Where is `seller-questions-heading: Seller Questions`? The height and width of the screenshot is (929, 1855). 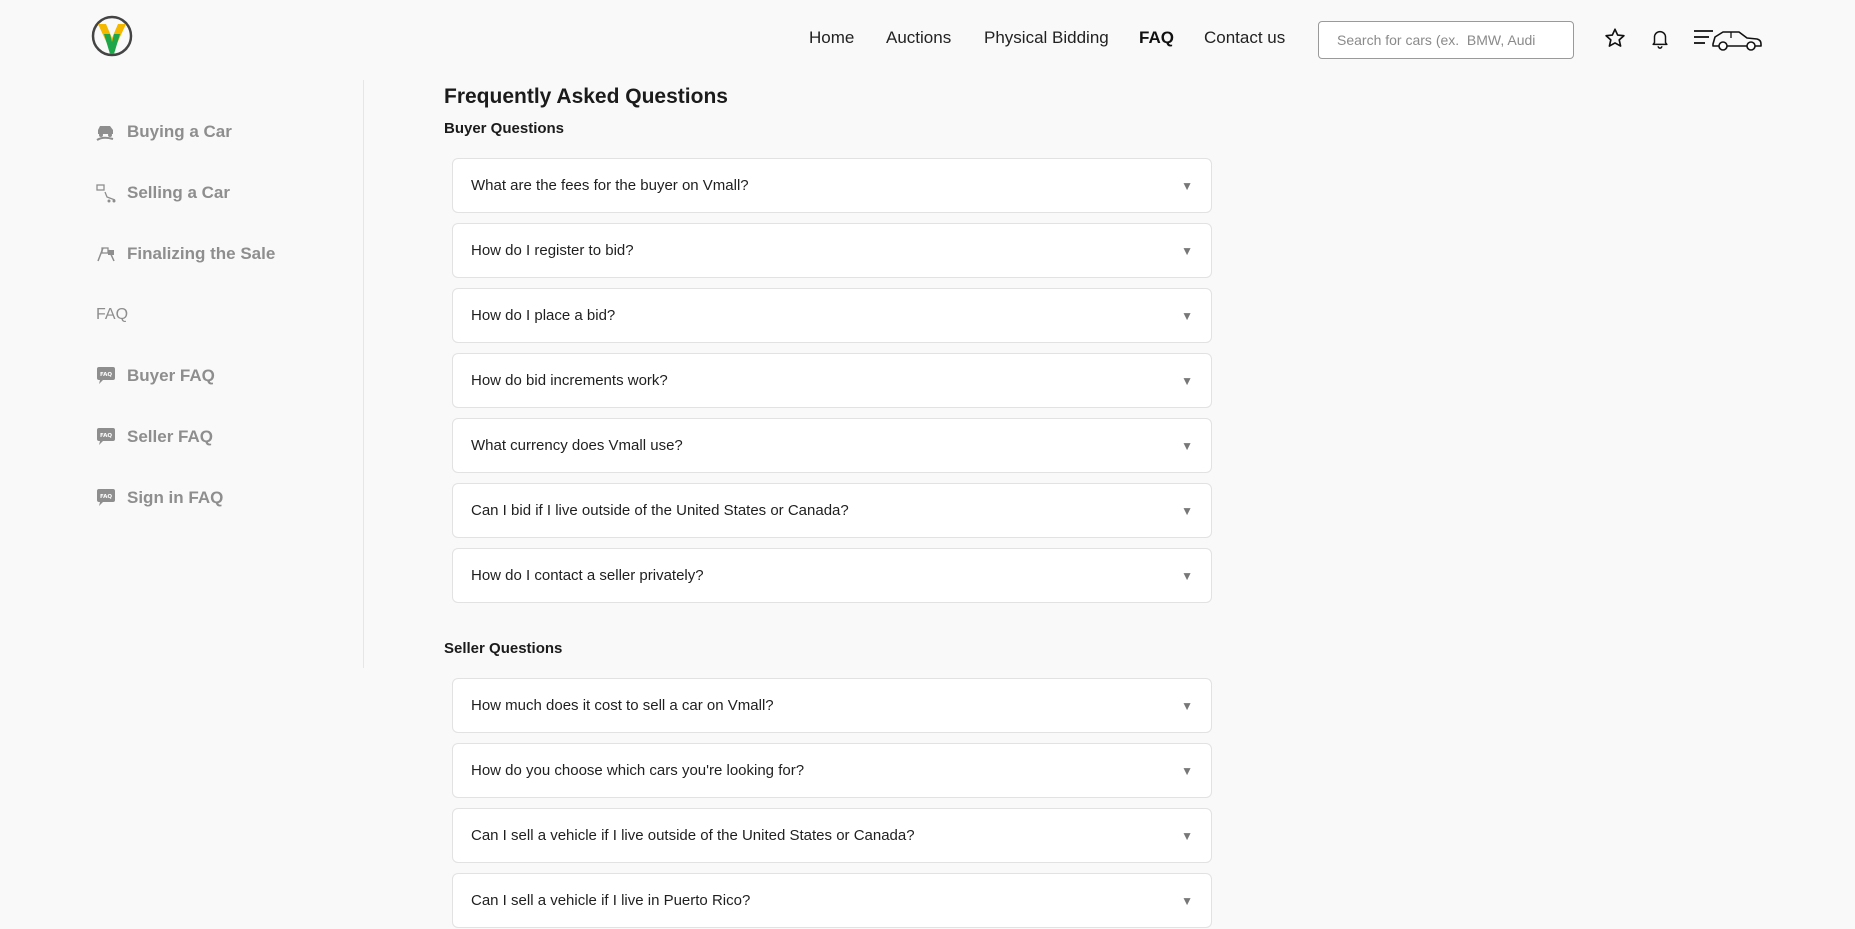
seller-questions-heading: Seller Questions is located at coordinates (503, 648).